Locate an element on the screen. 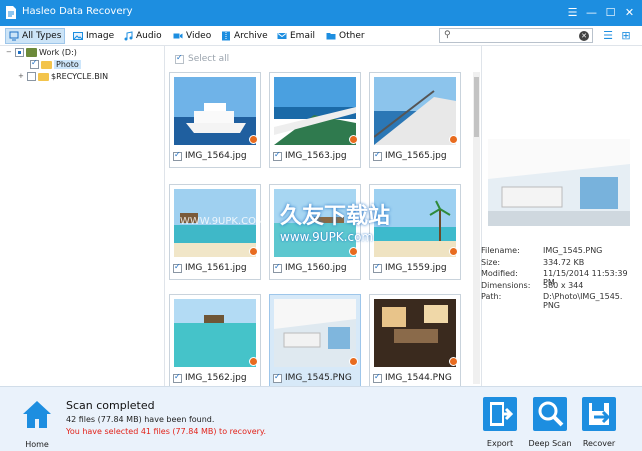 The width and height of the screenshot is (642, 451). thumbnail-deck-railing is located at coordinates (415, 111).